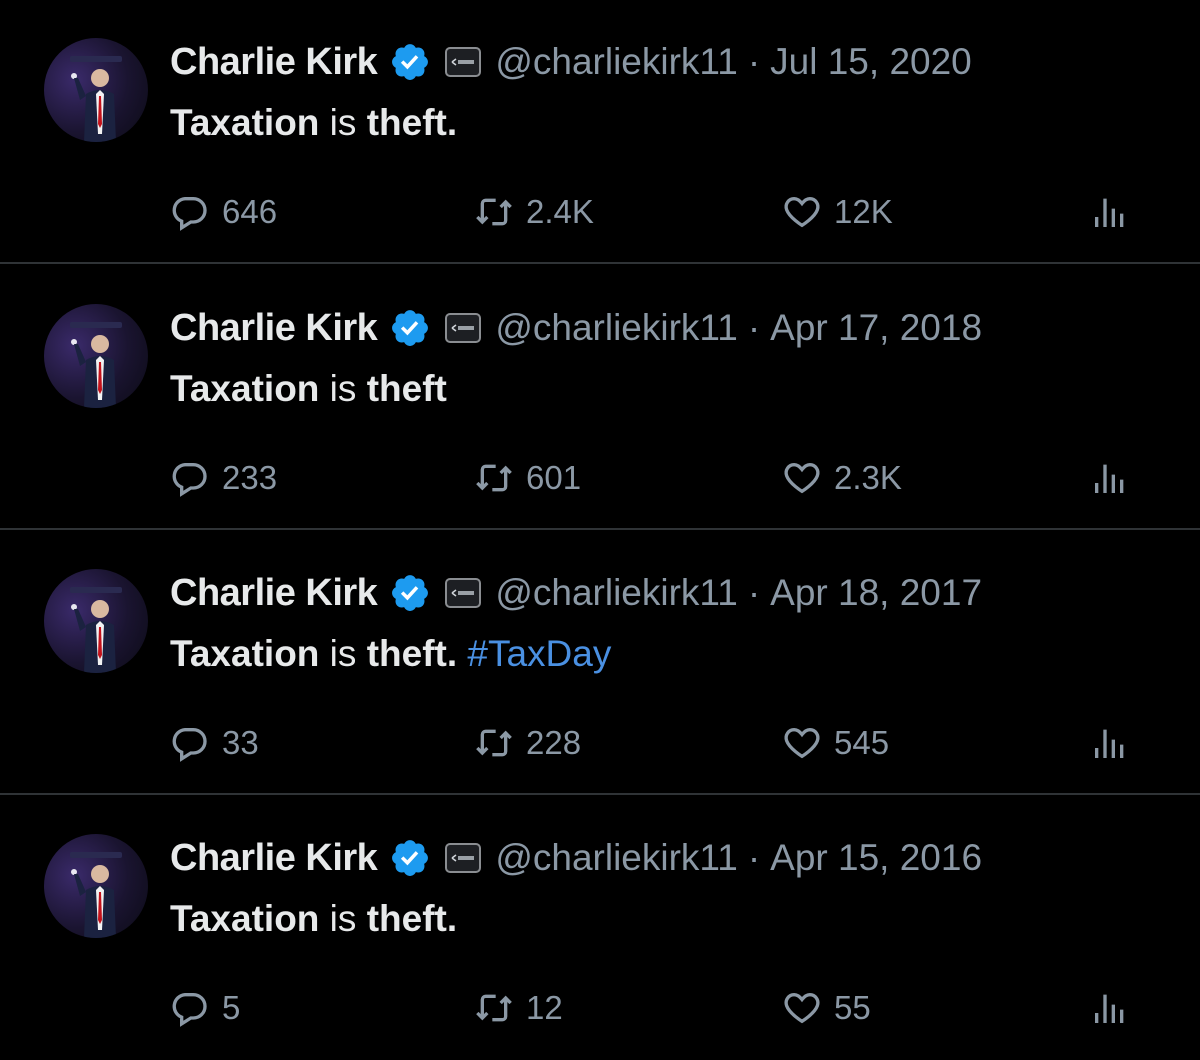  Describe the element at coordinates (862, 742) in the screenshot. I see `like-count: 545` at that location.